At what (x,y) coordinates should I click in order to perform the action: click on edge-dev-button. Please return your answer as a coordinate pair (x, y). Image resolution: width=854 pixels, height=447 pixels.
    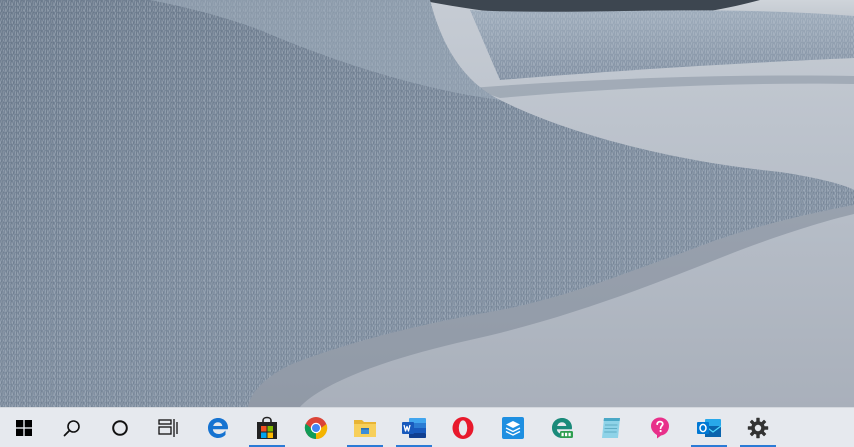
    Looking at the image, I should click on (562, 427).